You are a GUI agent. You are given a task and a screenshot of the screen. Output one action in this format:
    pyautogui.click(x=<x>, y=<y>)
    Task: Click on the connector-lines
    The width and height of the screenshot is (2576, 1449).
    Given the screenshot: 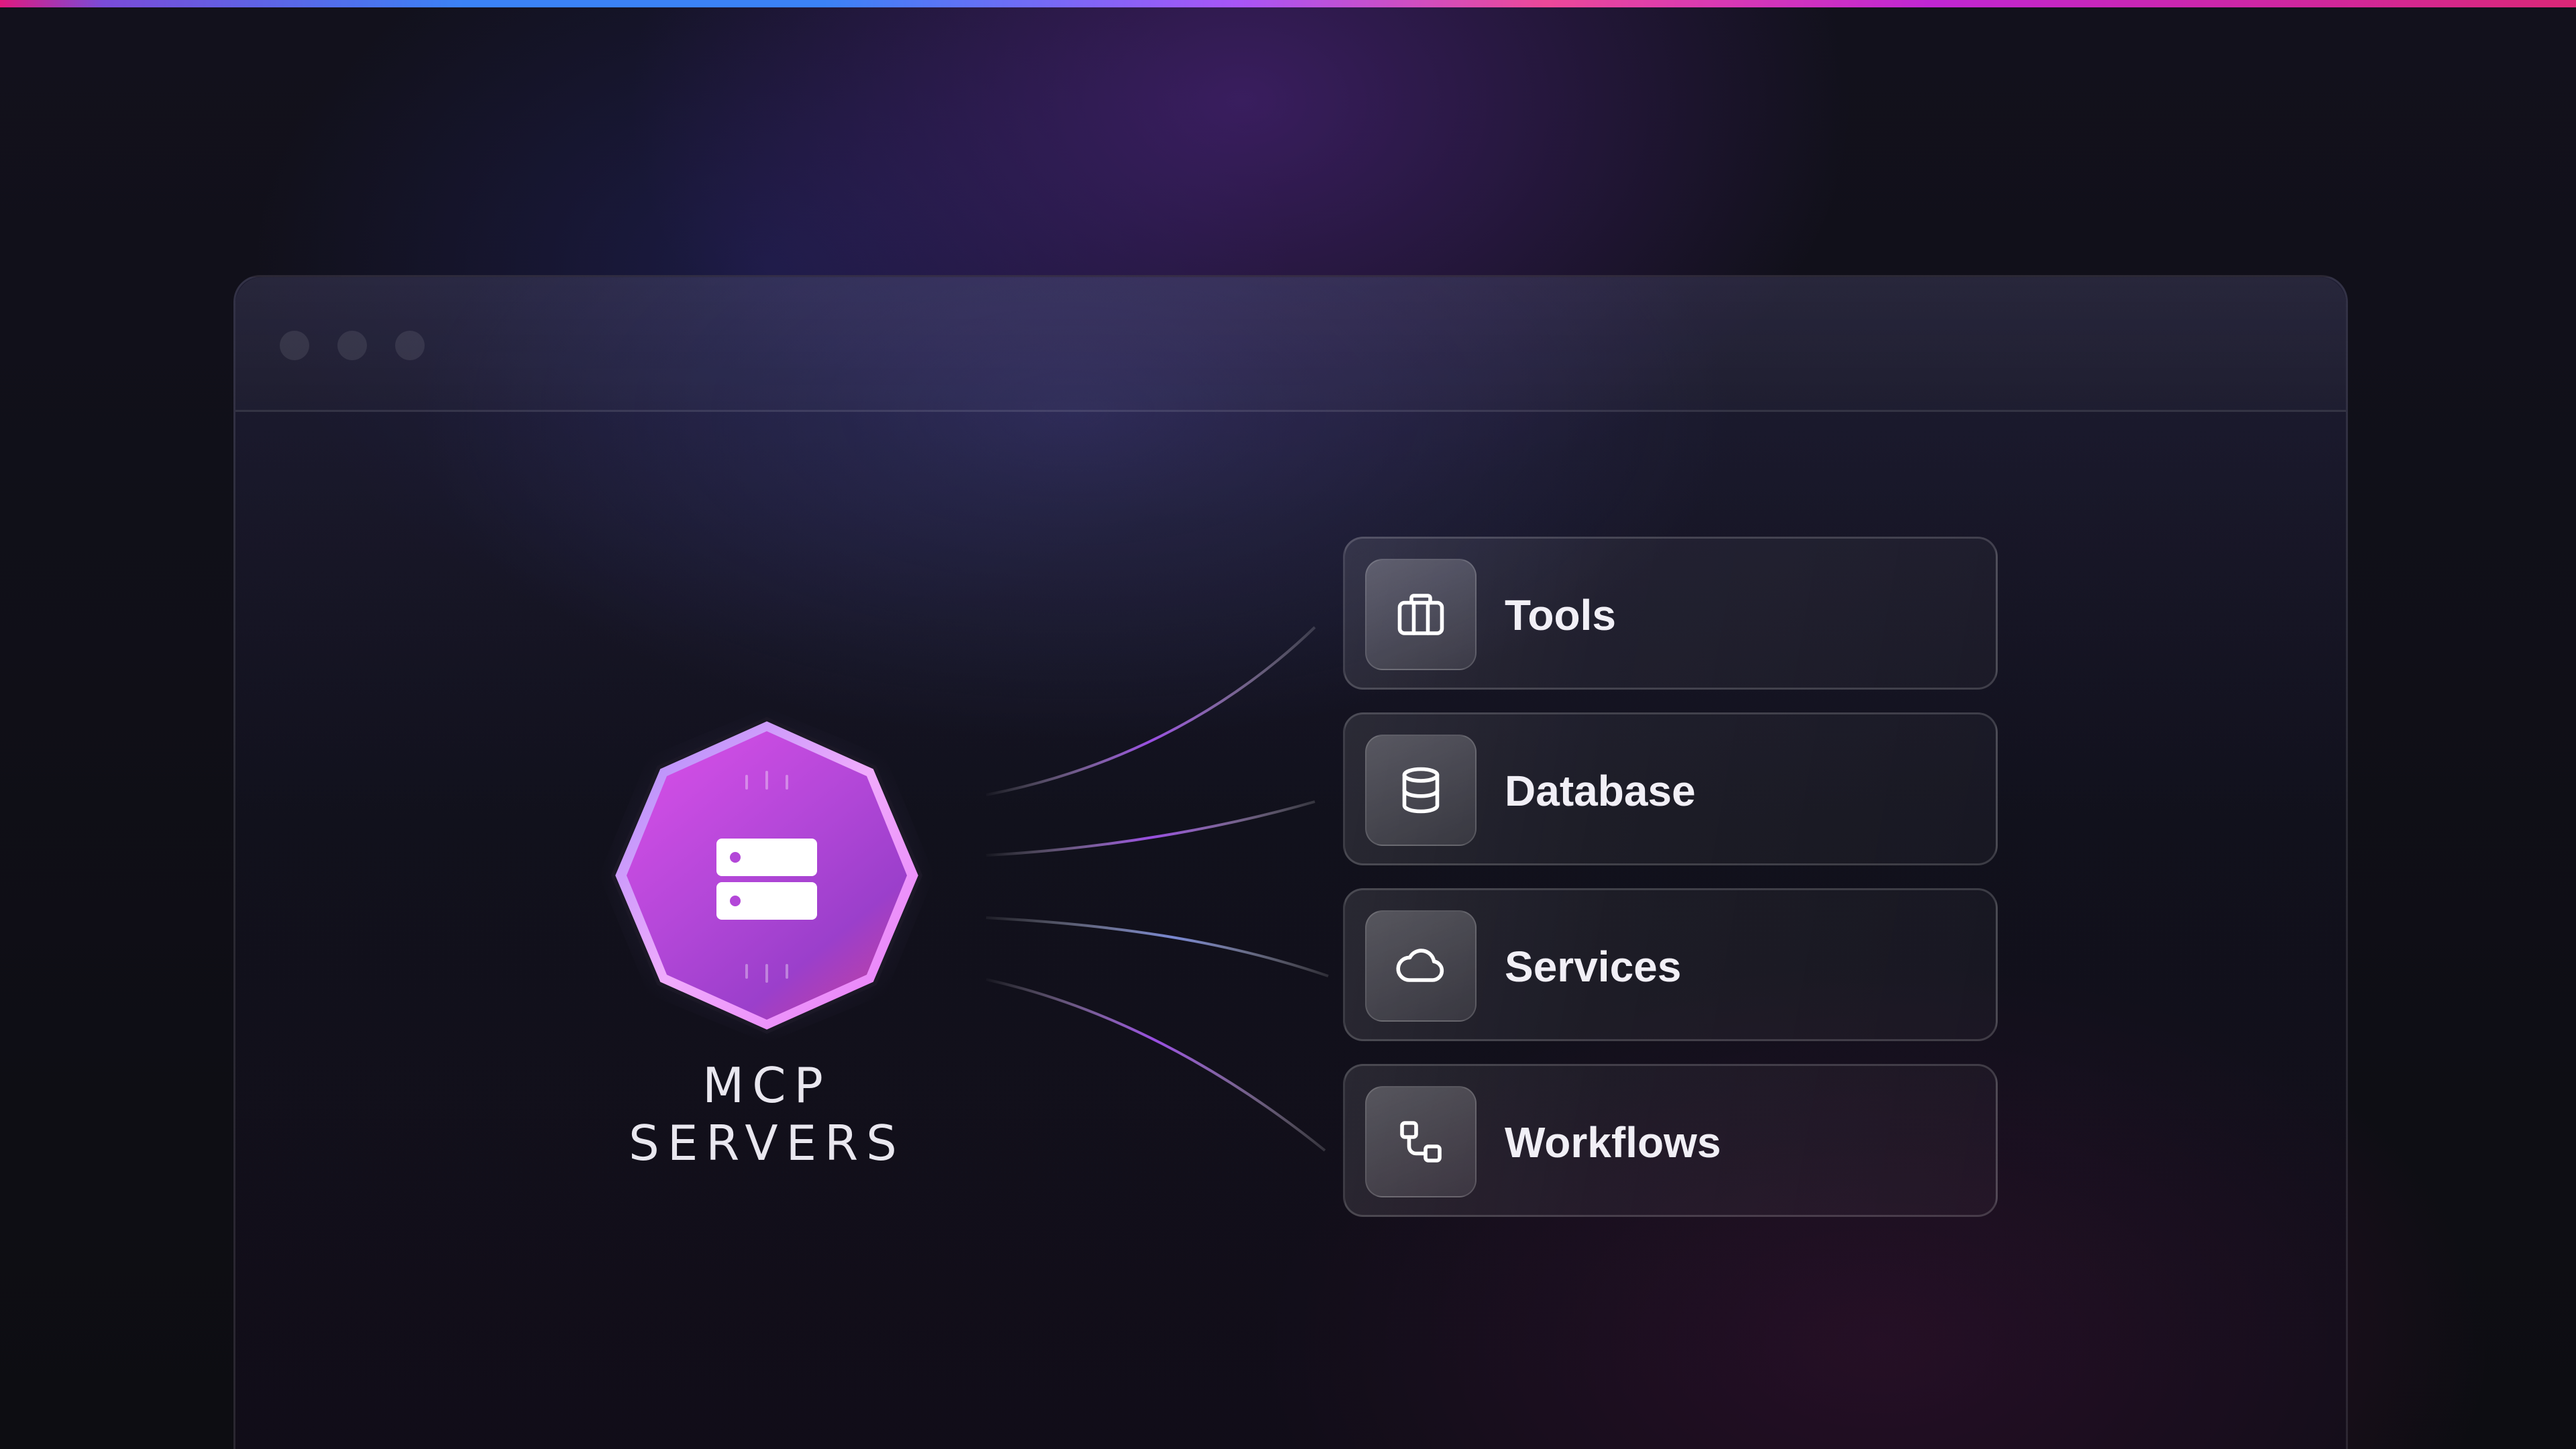 What is the action you would take?
    pyautogui.click(x=1157, y=889)
    